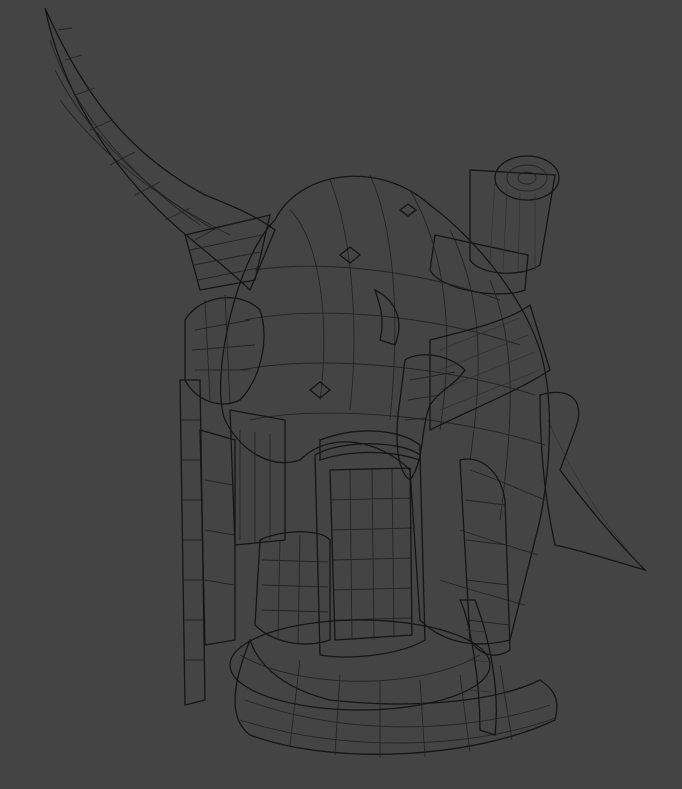 This screenshot has width=682, height=789. I want to click on horn-icon, so click(160, 149).